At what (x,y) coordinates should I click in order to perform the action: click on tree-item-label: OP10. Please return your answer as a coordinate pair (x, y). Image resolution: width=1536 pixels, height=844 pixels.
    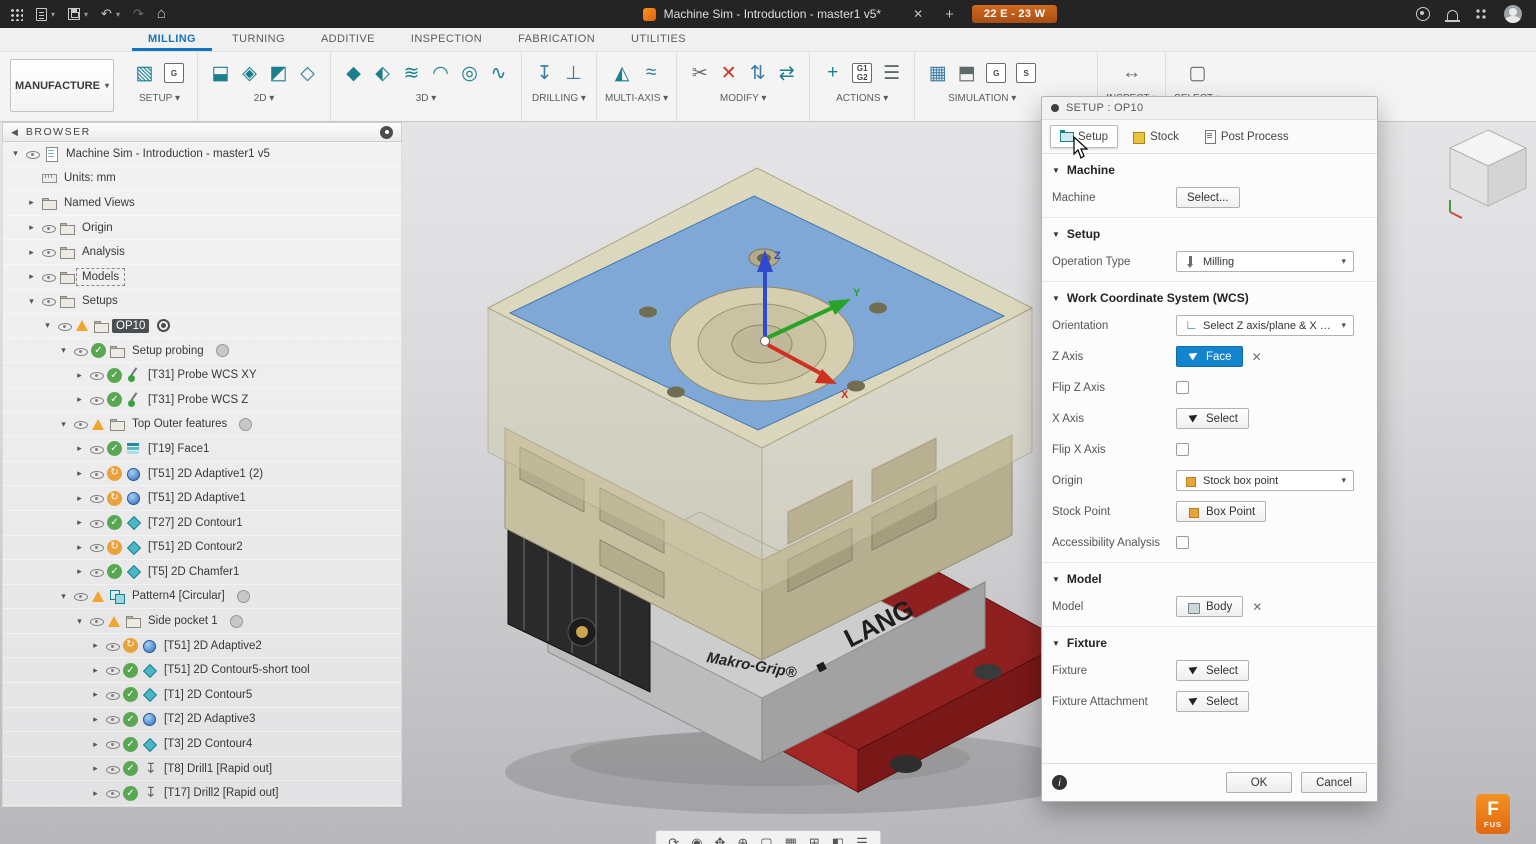
    Looking at the image, I should click on (131, 325).